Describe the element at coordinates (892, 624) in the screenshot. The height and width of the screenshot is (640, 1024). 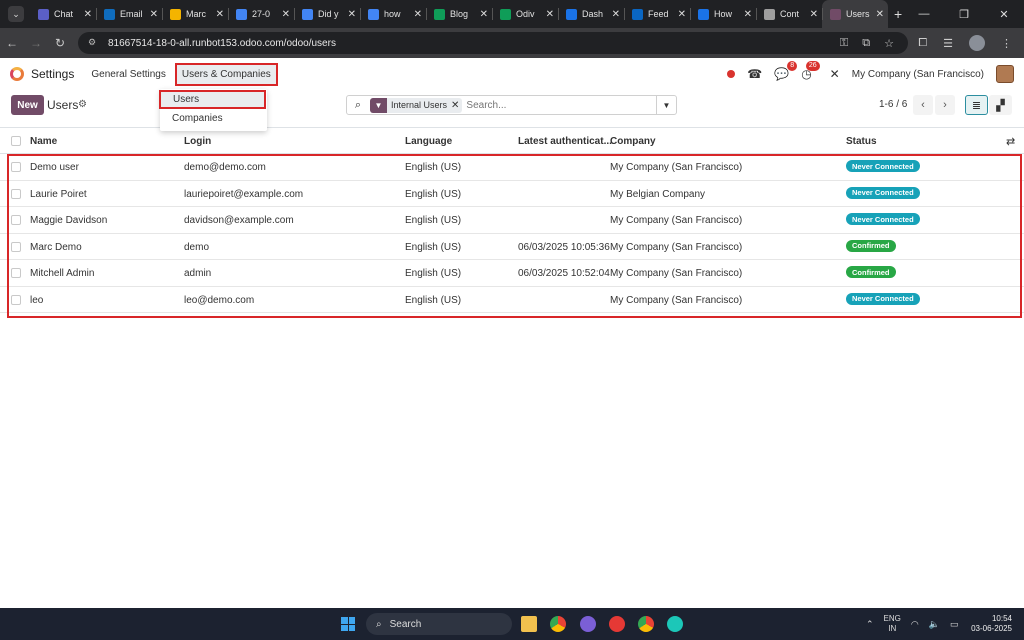
I see `language-indicator: ENG IN` at that location.